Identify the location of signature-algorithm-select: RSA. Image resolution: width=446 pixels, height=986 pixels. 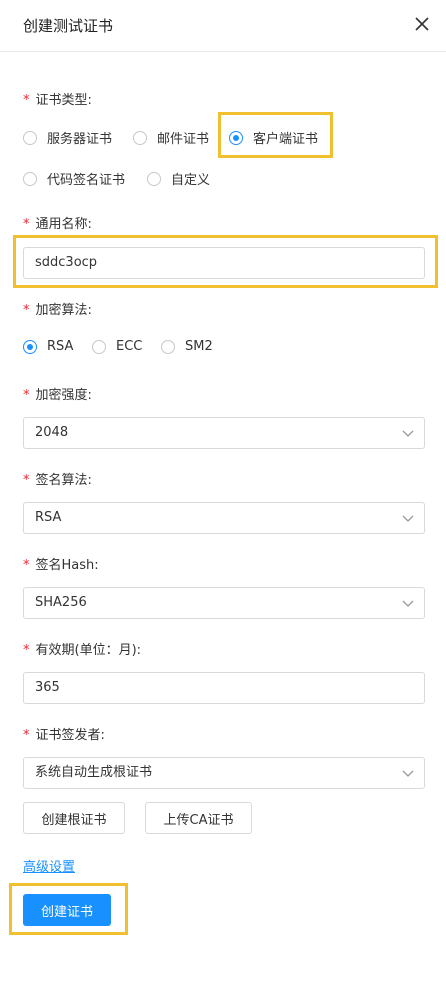
(224, 518).